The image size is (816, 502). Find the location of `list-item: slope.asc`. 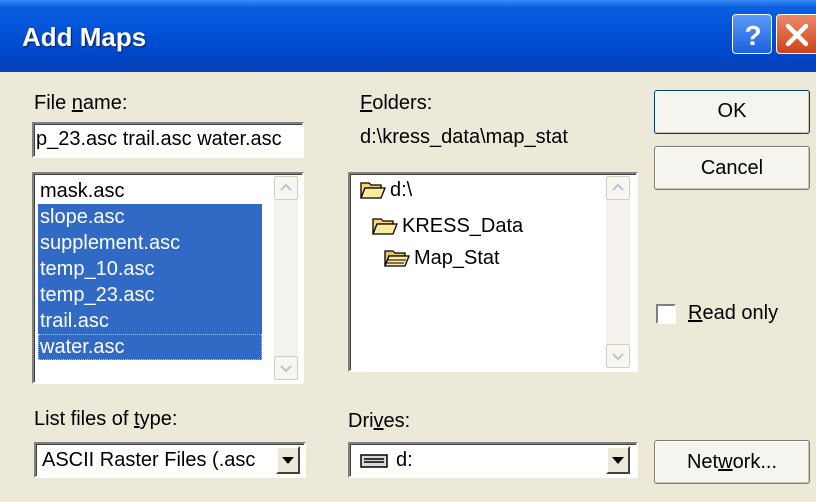

list-item: slope.asc is located at coordinates (150, 217).